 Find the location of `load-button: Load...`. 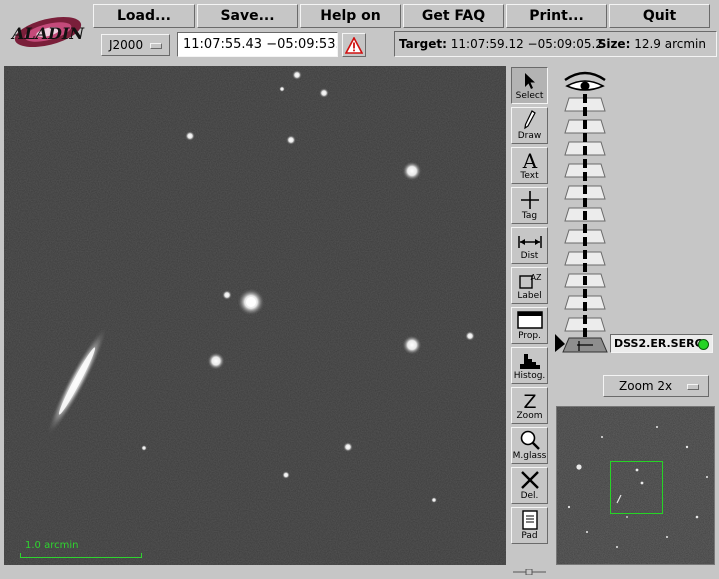

load-button: Load... is located at coordinates (144, 16).